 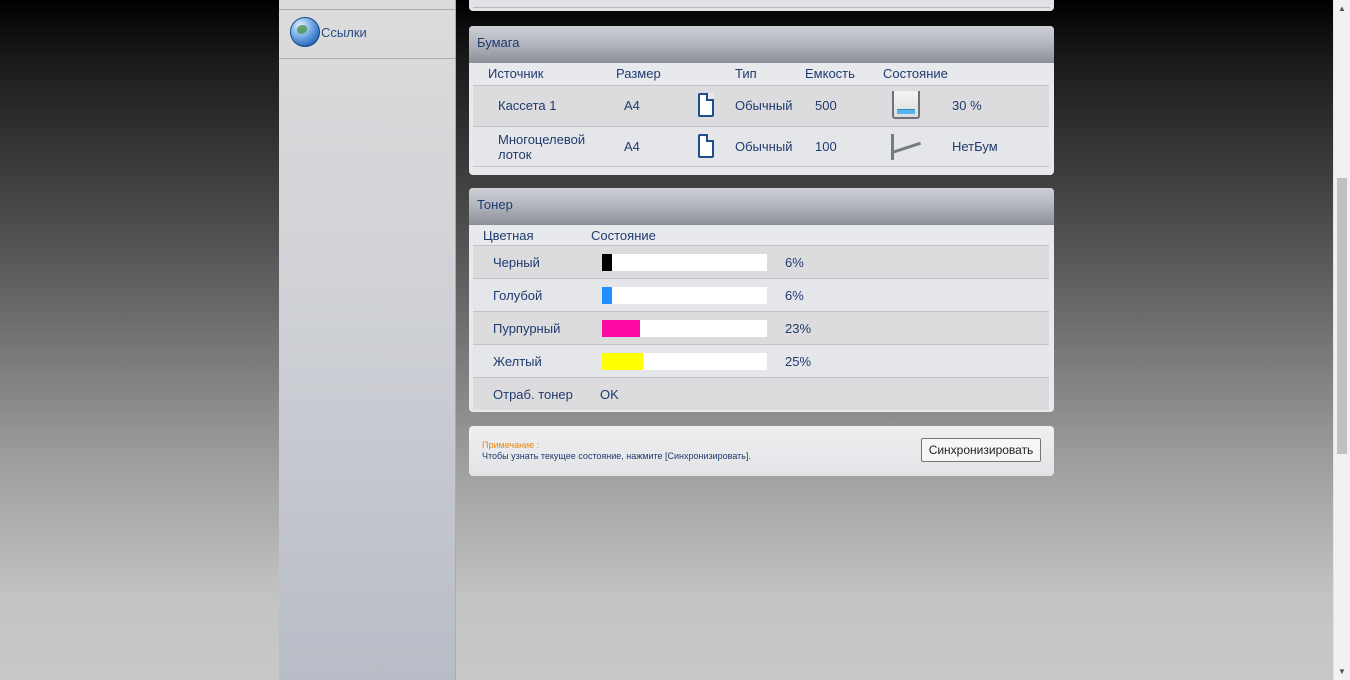 I want to click on scrollbar-thumb, so click(x=1342, y=316).